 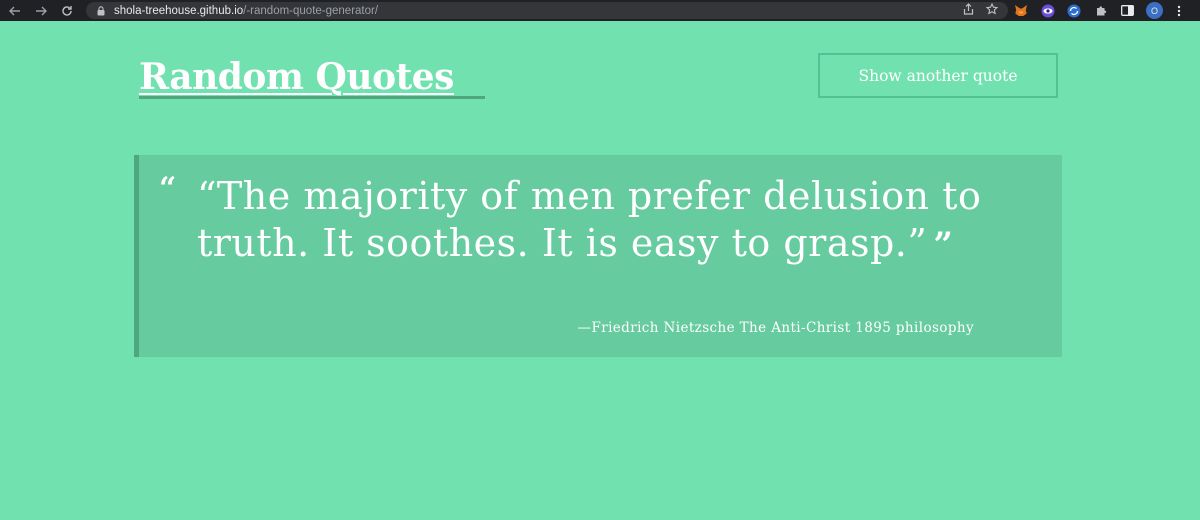 What do you see at coordinates (41, 10) in the screenshot?
I see `forward-arrow-icon` at bounding box center [41, 10].